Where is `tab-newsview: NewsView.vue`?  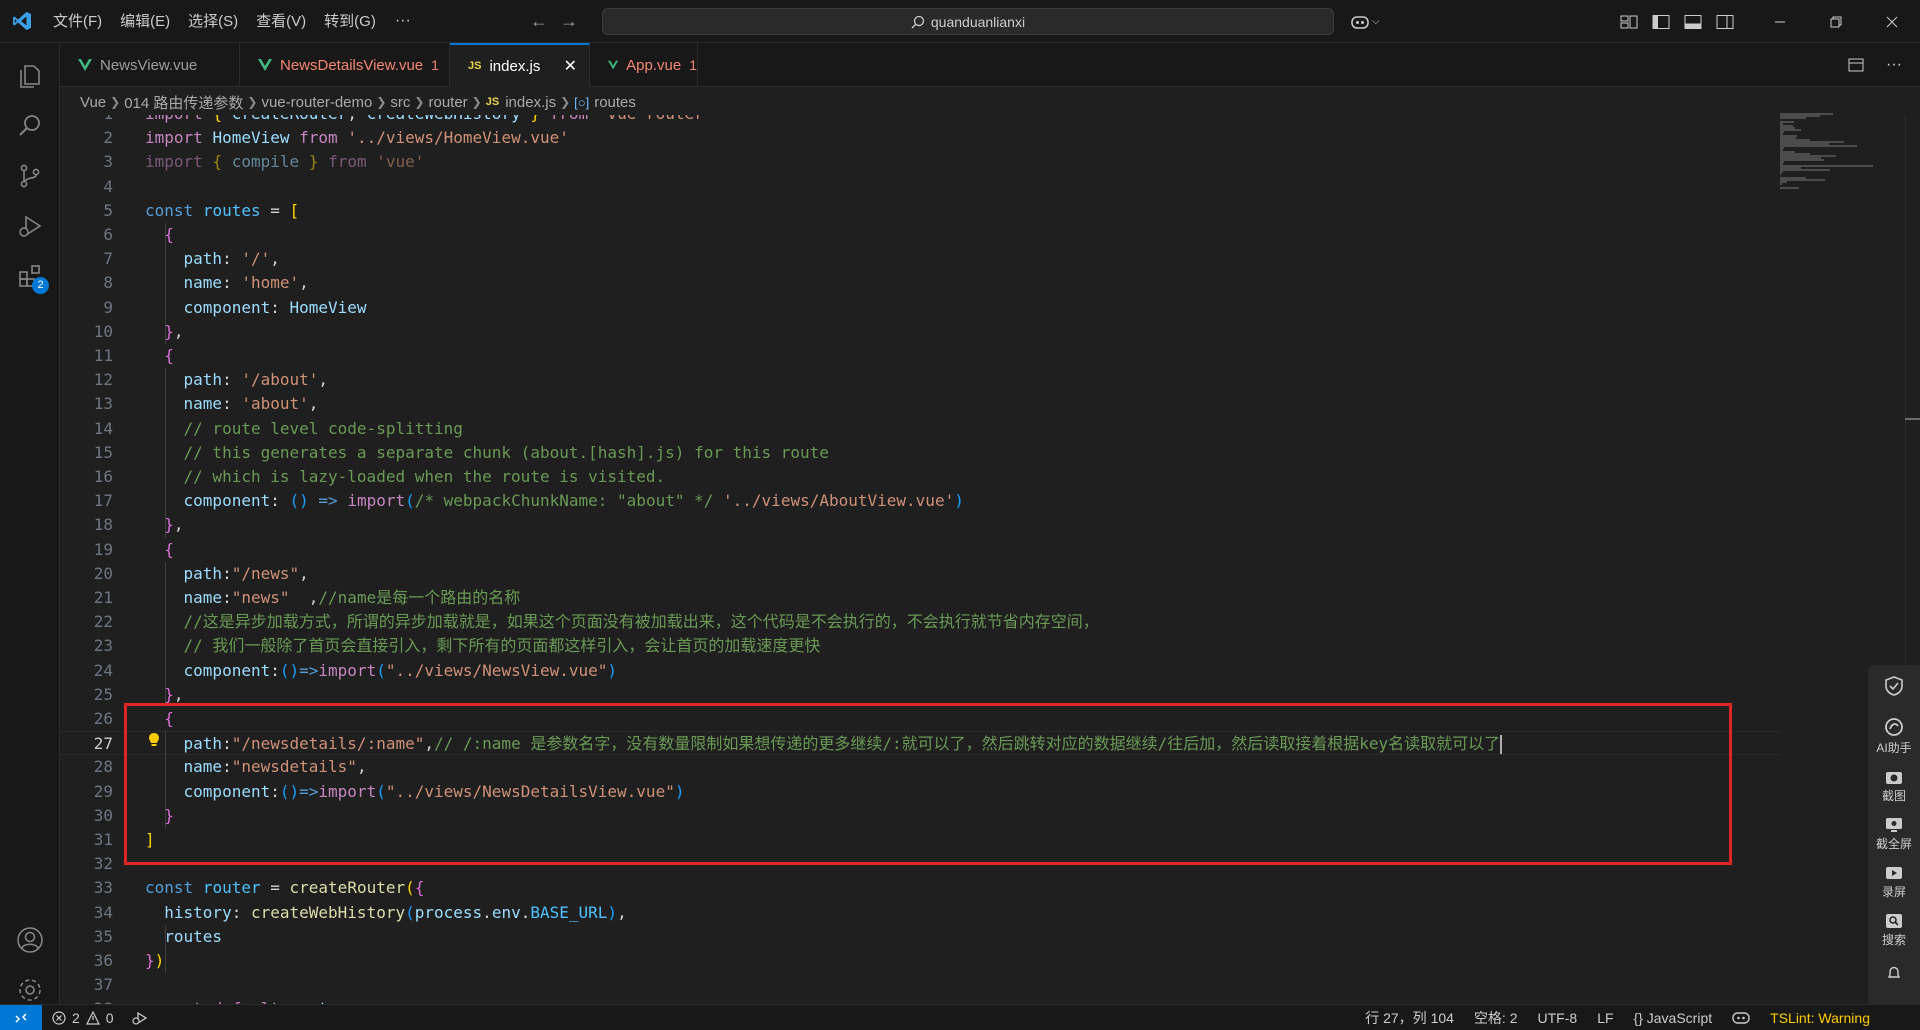
tab-newsview: NewsView.vue is located at coordinates (150, 65).